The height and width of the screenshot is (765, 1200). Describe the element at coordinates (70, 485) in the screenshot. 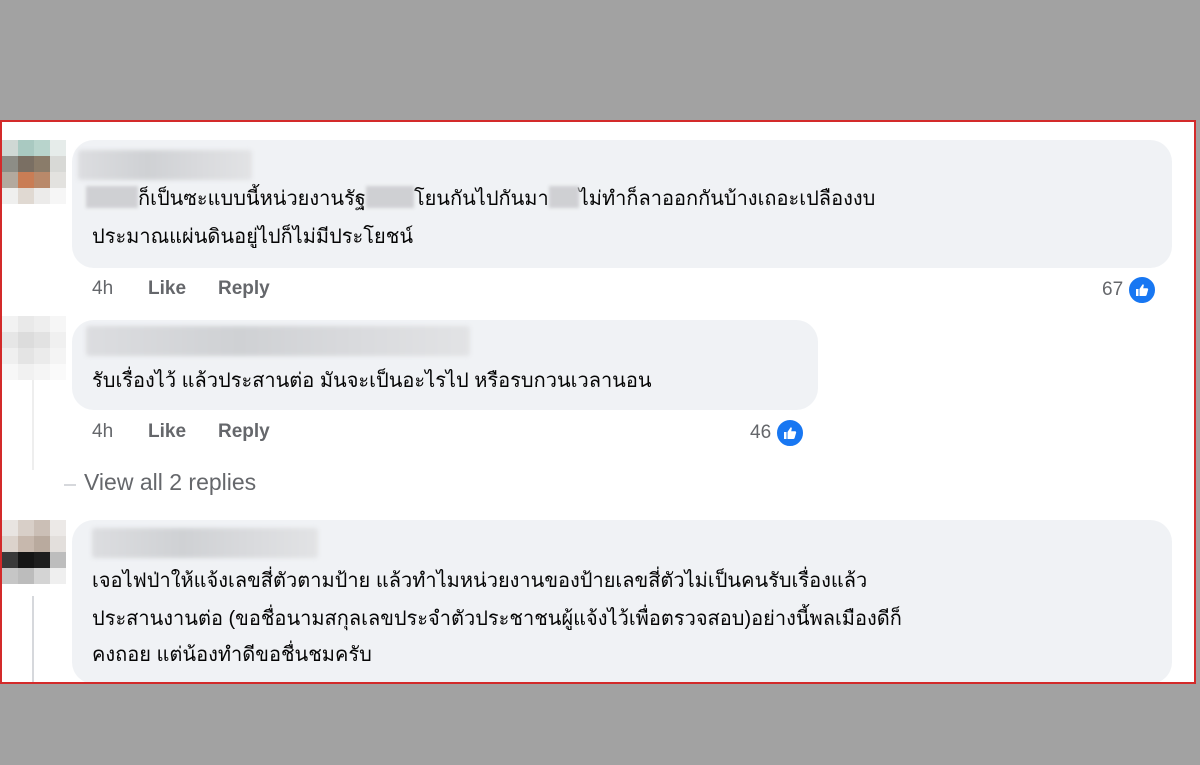

I see `reply-connector` at that location.